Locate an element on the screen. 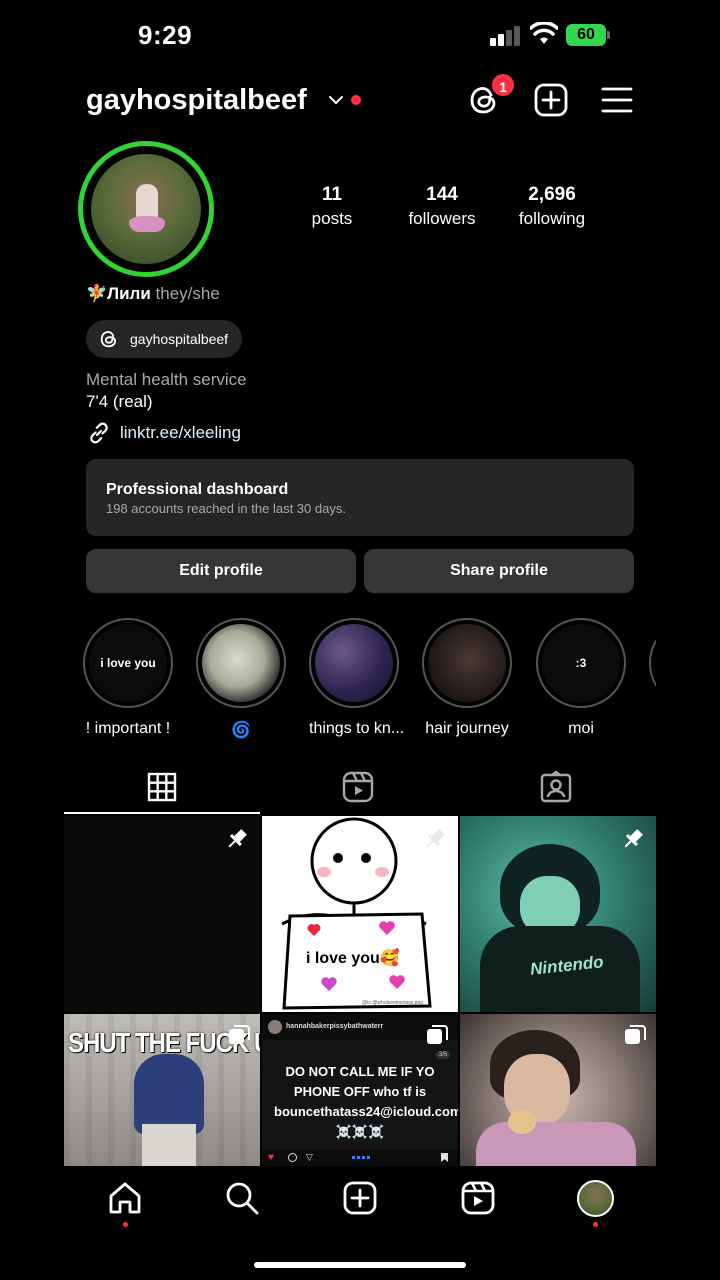  display-name-line: 🧚Лили they/she is located at coordinates (153, 294).